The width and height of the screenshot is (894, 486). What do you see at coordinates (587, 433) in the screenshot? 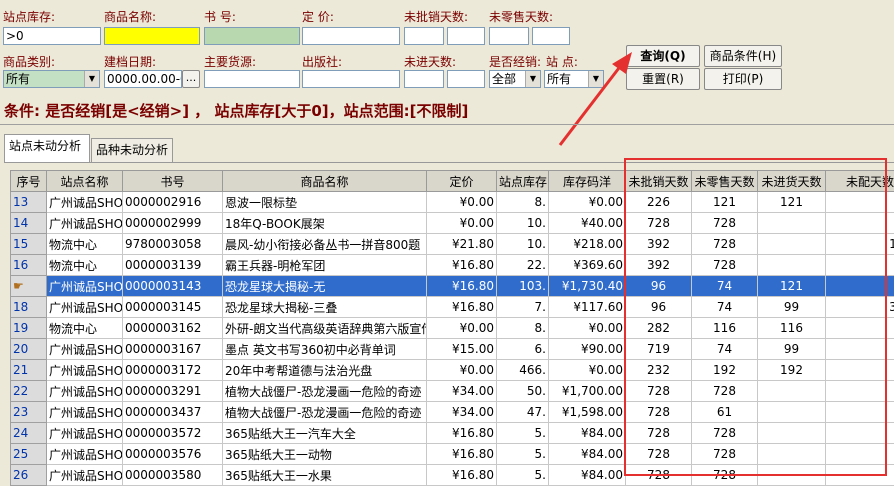
I see `table-cell: ¥84.00` at bounding box center [587, 433].